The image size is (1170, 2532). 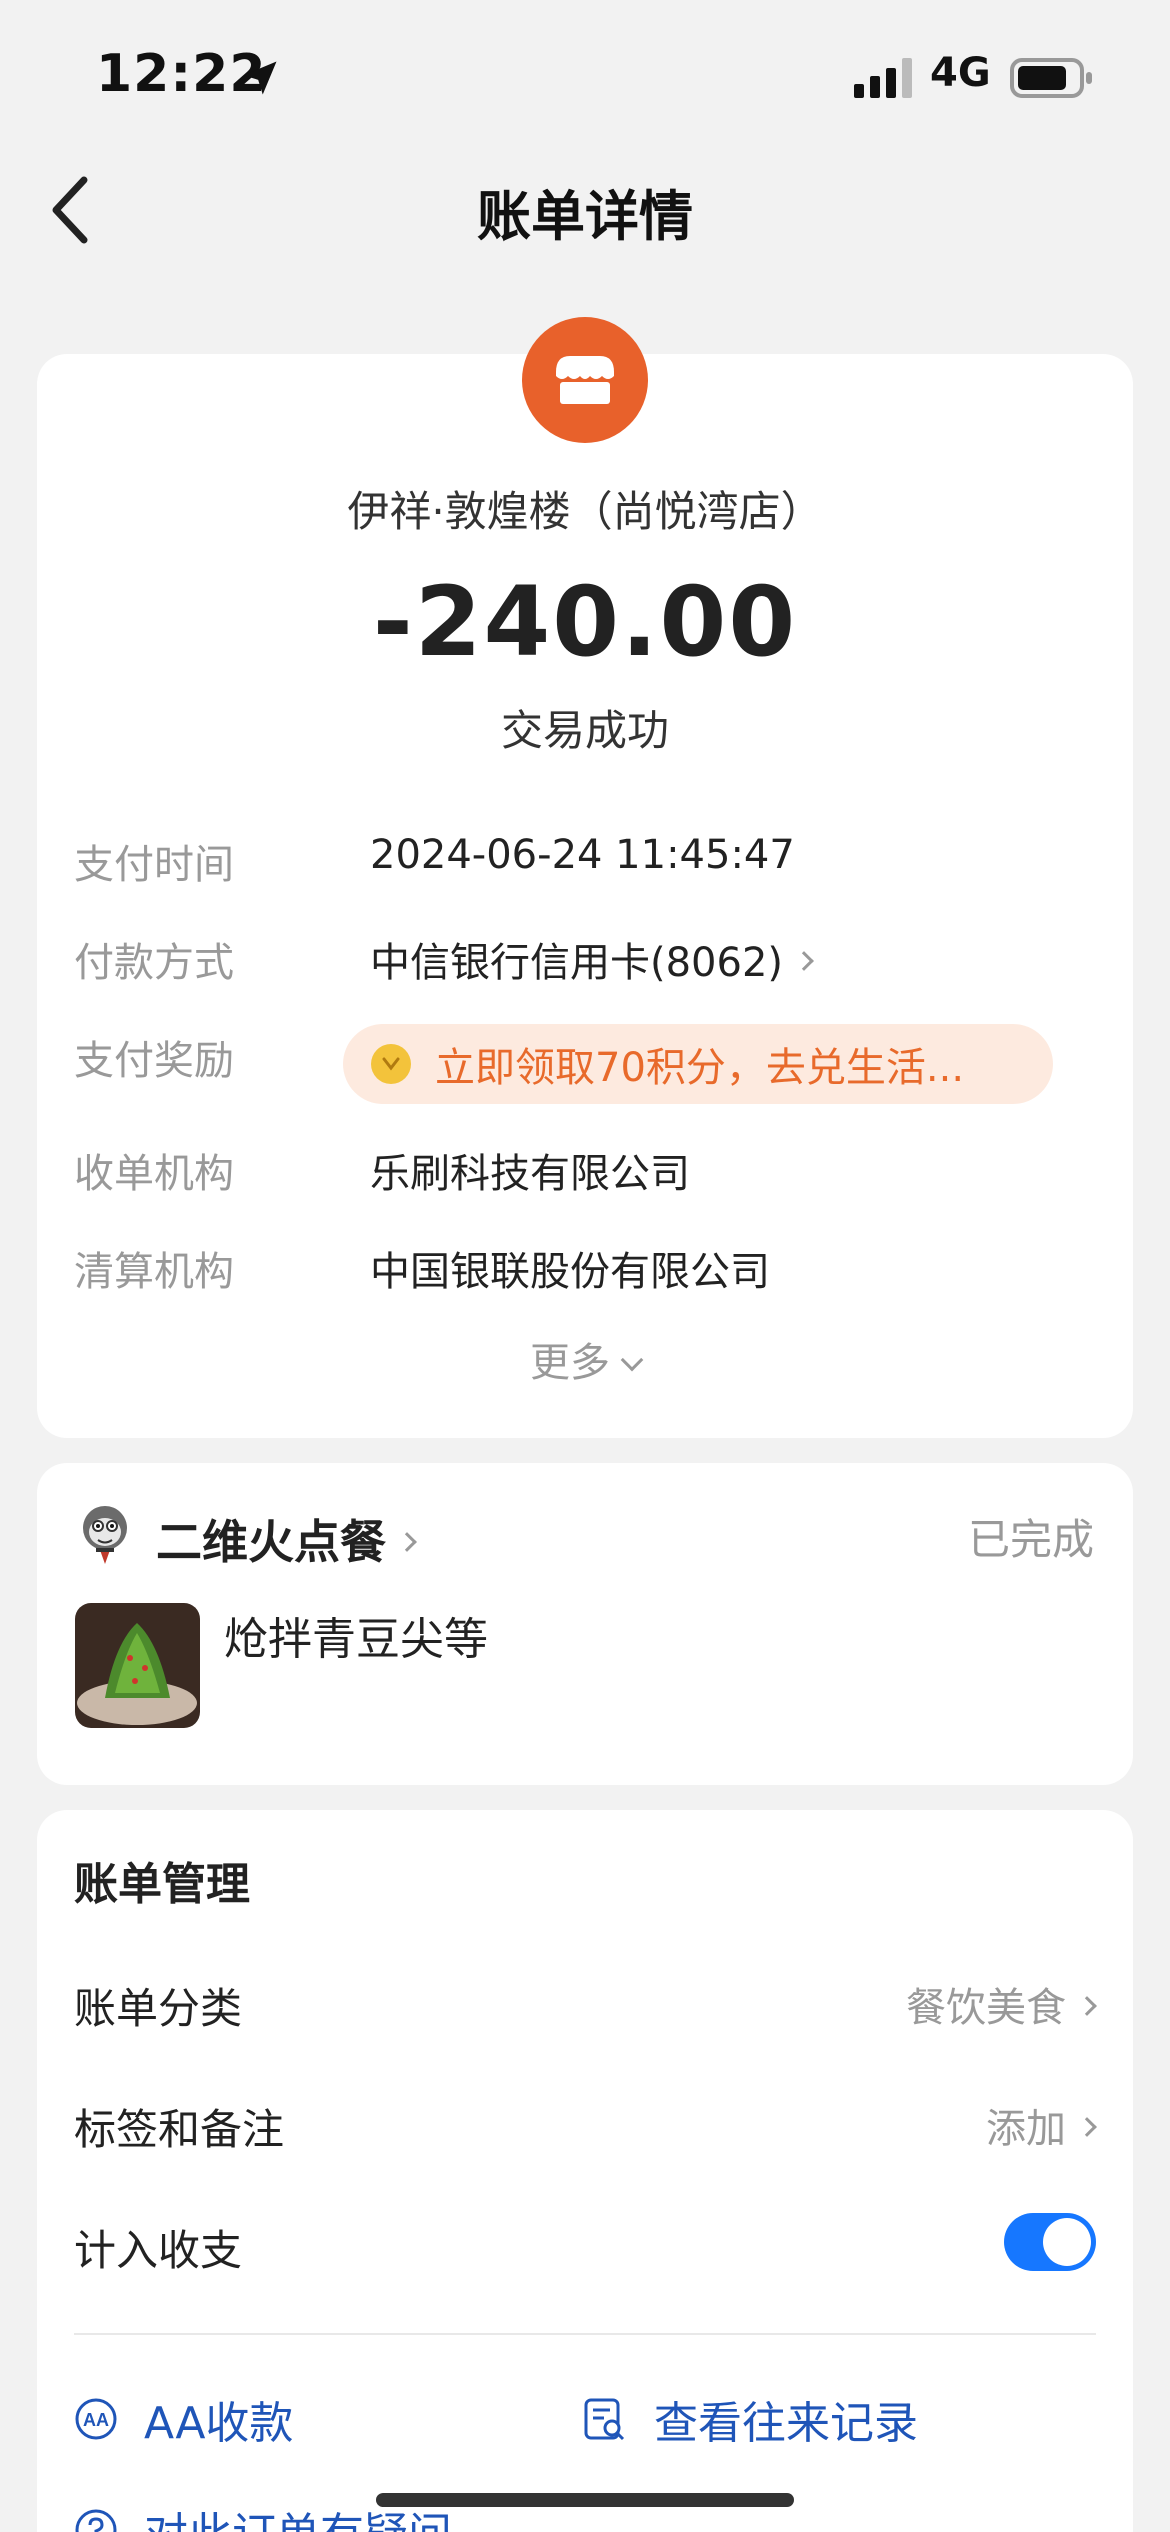 What do you see at coordinates (1051, 78) in the screenshot?
I see `battery-icon` at bounding box center [1051, 78].